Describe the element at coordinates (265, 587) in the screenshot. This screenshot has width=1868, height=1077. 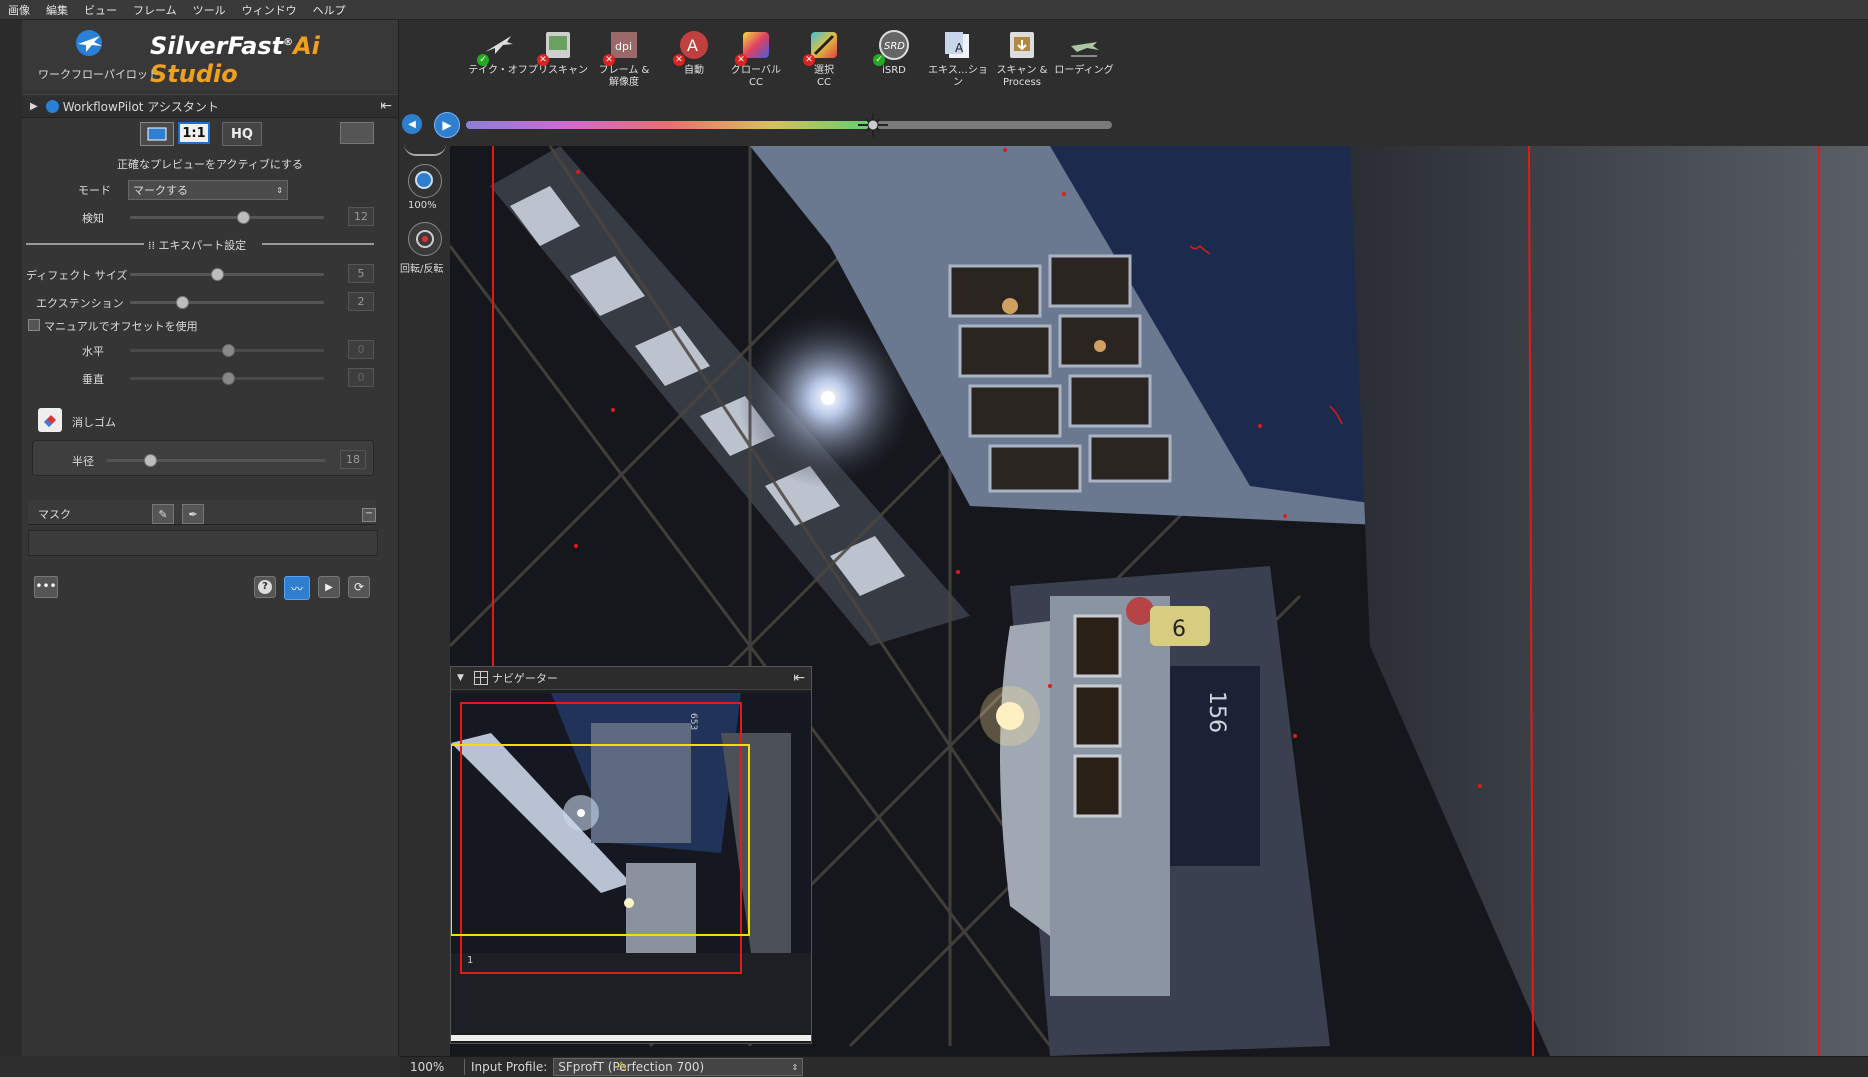
I see `help-button: ?` at that location.